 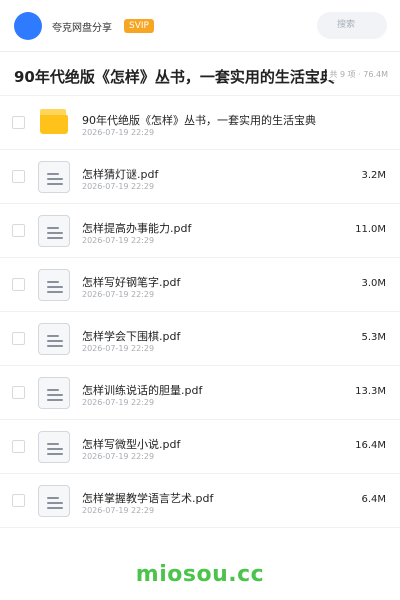 What do you see at coordinates (28, 26) in the screenshot?
I see `avatar` at bounding box center [28, 26].